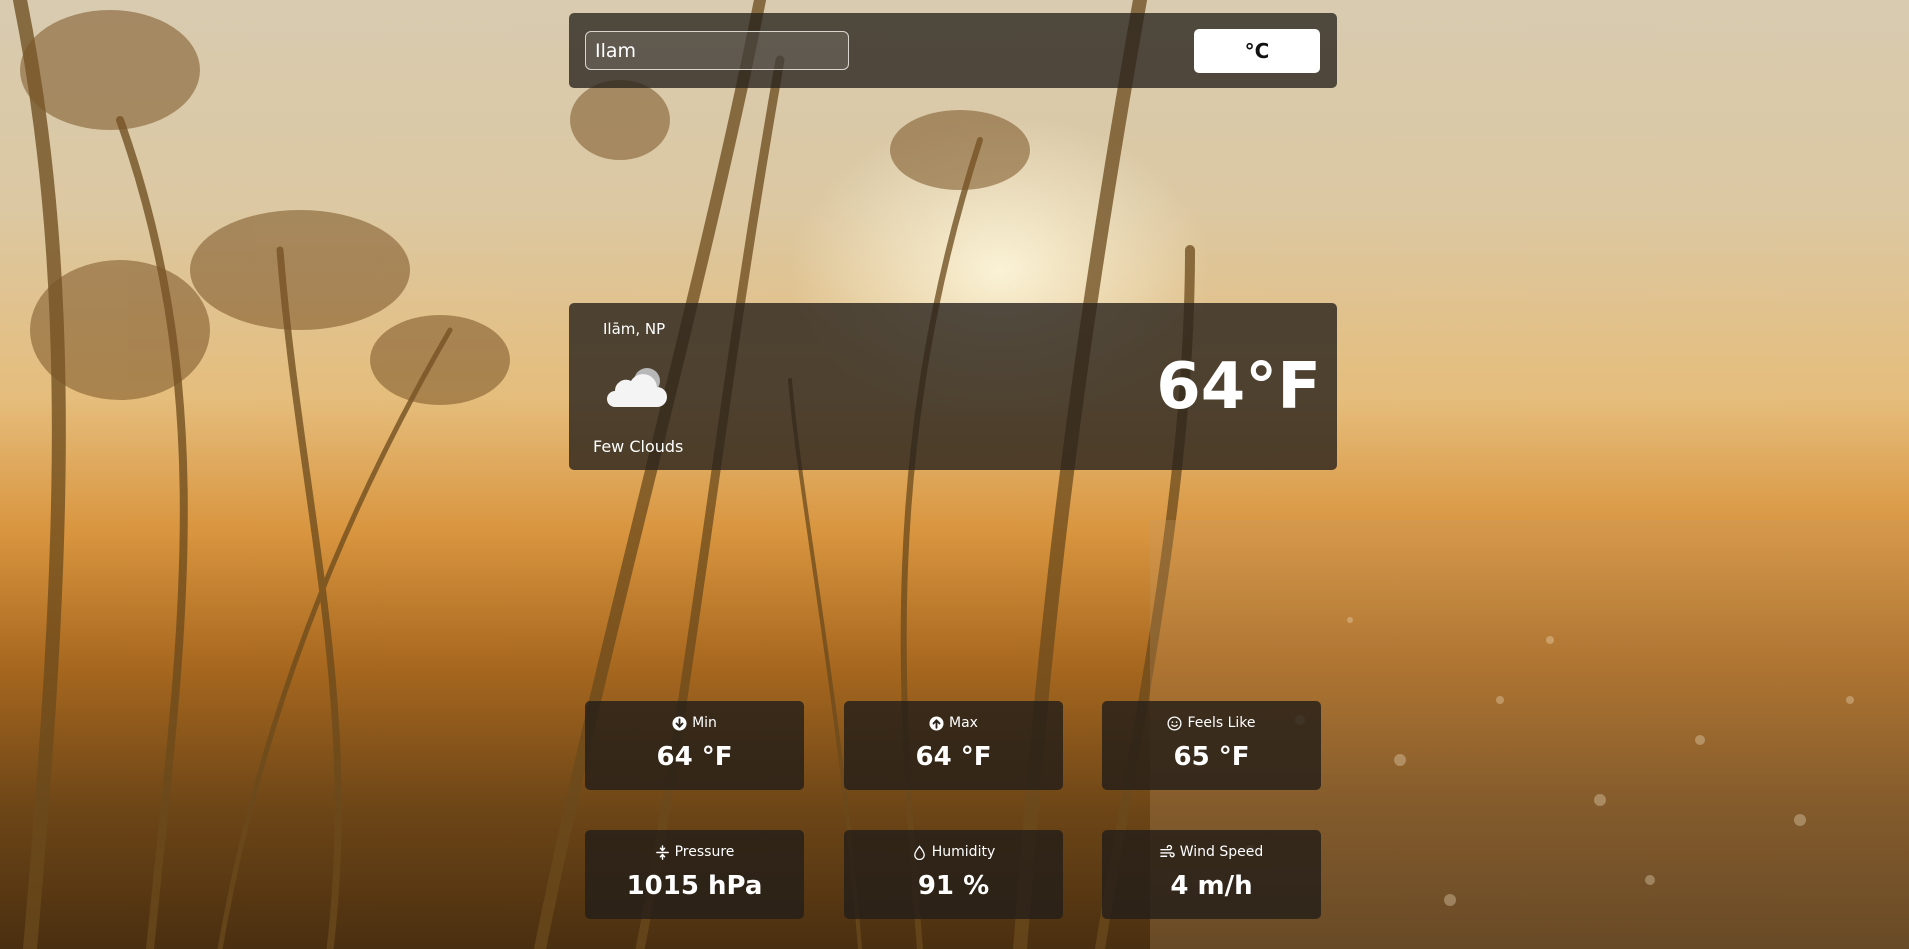 Image resolution: width=1909 pixels, height=949 pixels. I want to click on stat-label-wind-speed: Wind Speed, so click(1221, 852).